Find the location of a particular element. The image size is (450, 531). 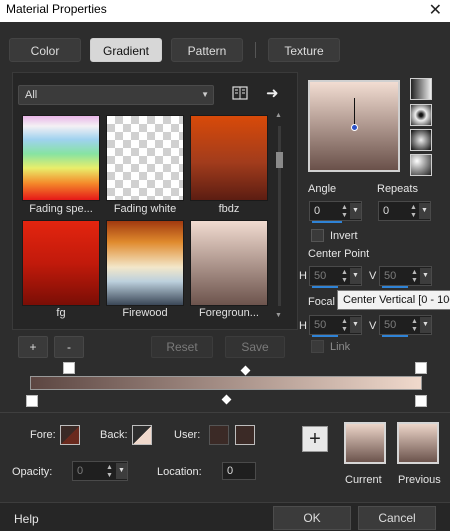

angle-spinner: 0 ▲ ▼ ▼ is located at coordinates (335, 212).